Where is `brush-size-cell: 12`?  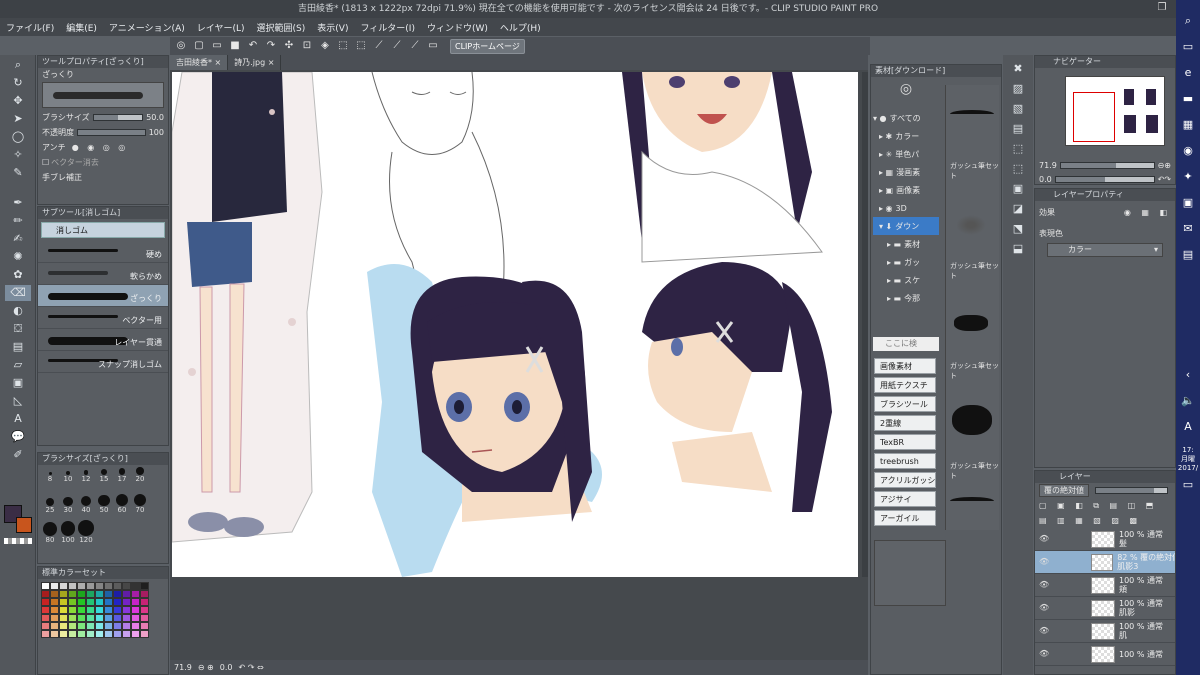
brush-size-cell: 12 is located at coordinates (86, 479).